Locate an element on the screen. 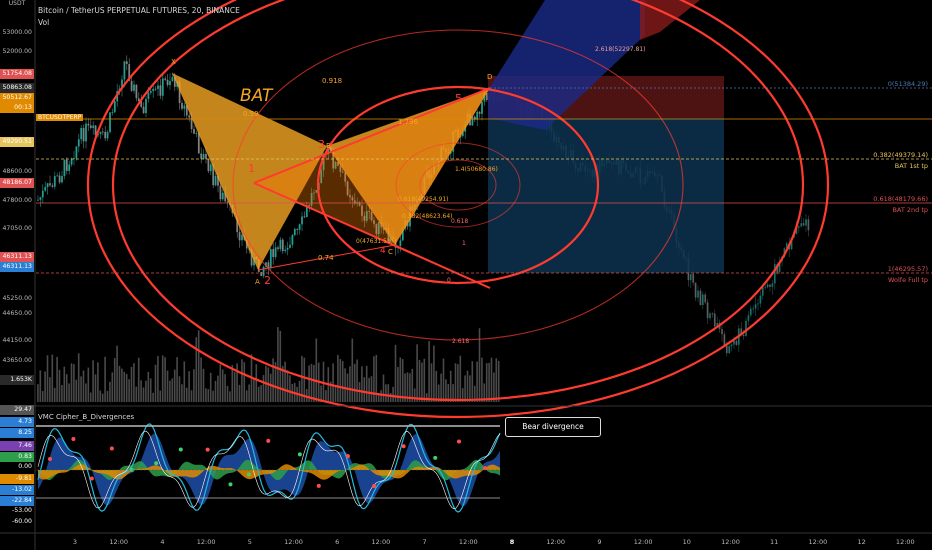  price-axis-label: 47050.00 is located at coordinates (17, 228).